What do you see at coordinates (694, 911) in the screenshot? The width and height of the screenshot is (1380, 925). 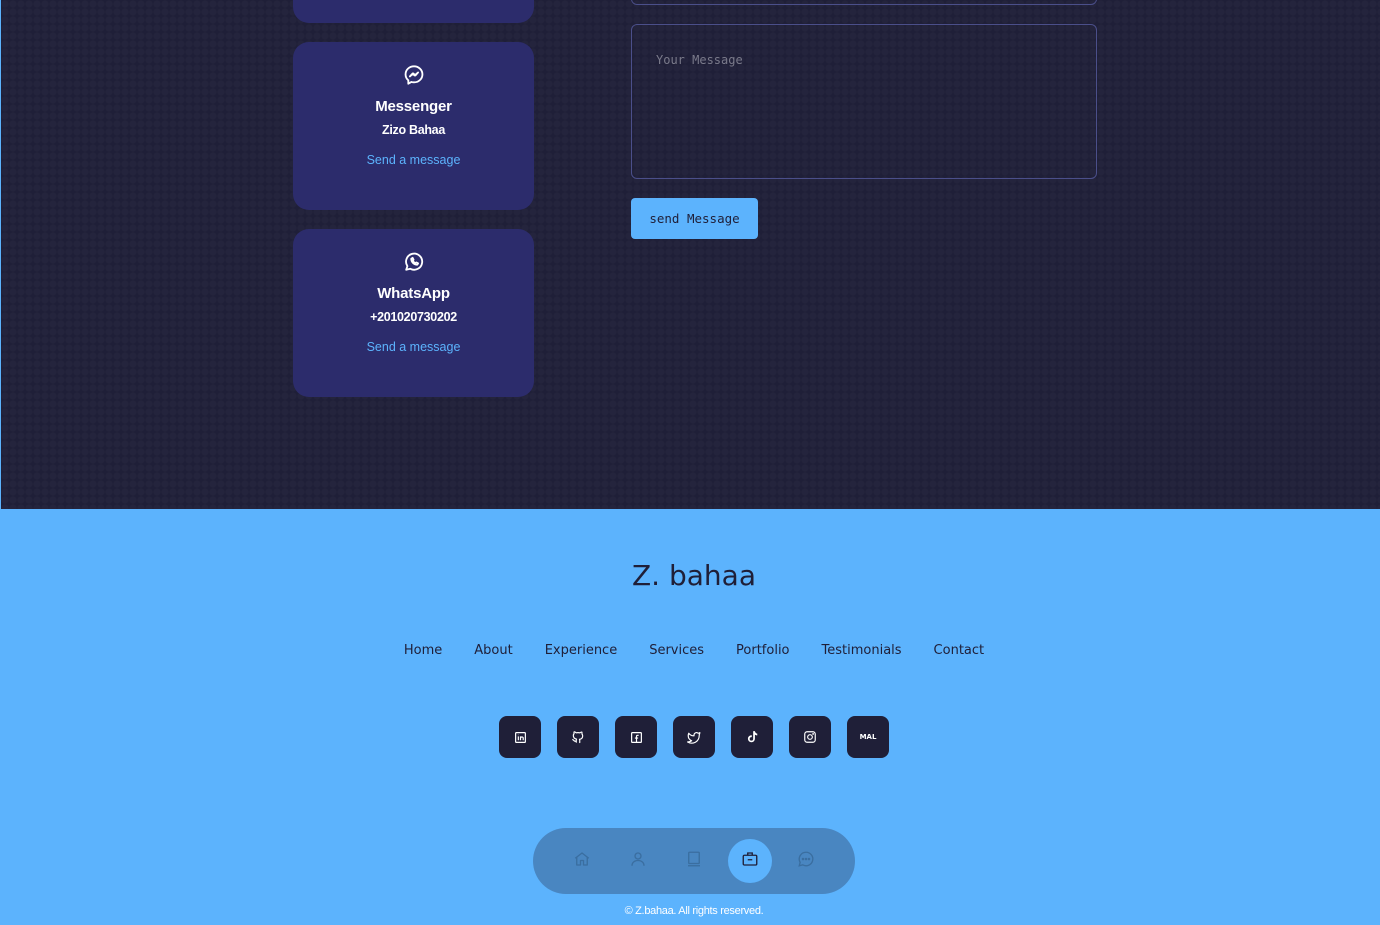 I see `copyright: © Z.bahaa. All rights reserved.` at bounding box center [694, 911].